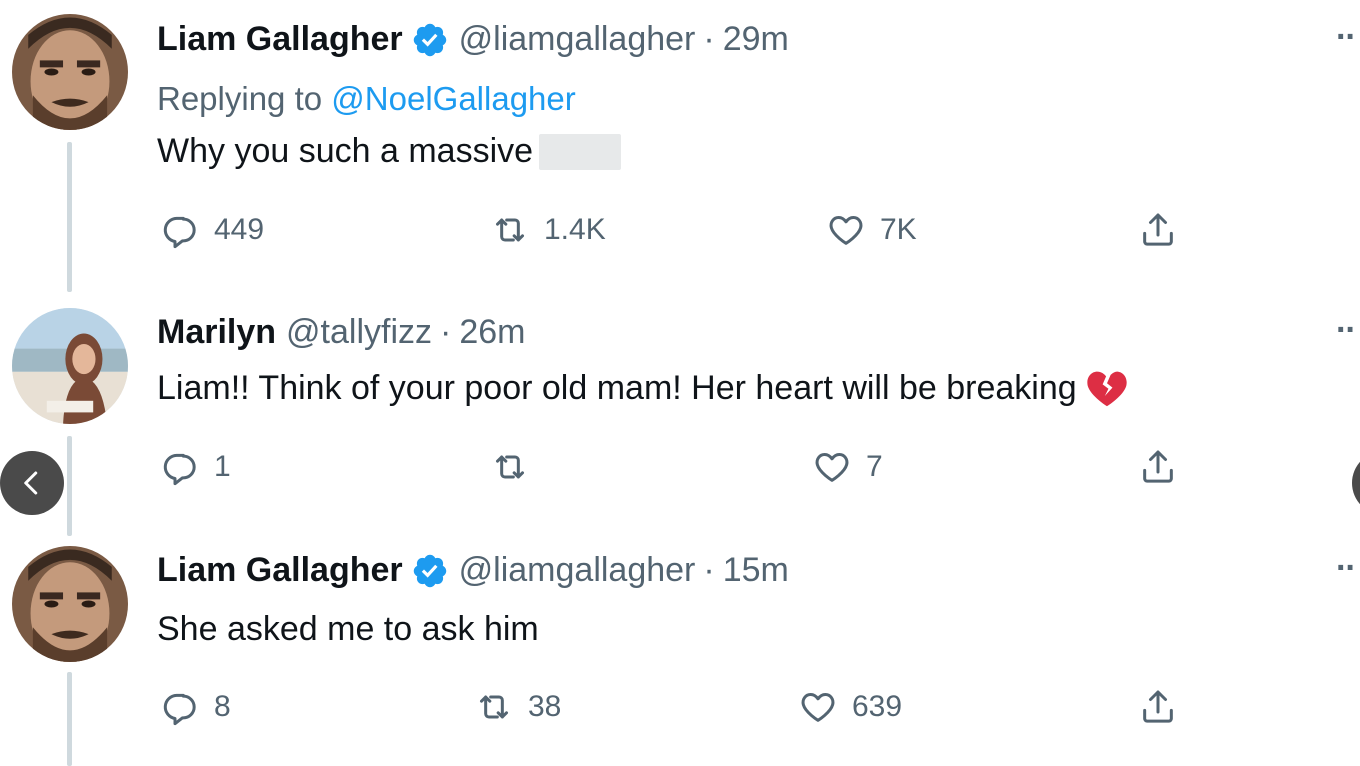 The height and width of the screenshot is (766, 1360). Describe the element at coordinates (222, 706) in the screenshot. I see `reply-count: 8` at that location.